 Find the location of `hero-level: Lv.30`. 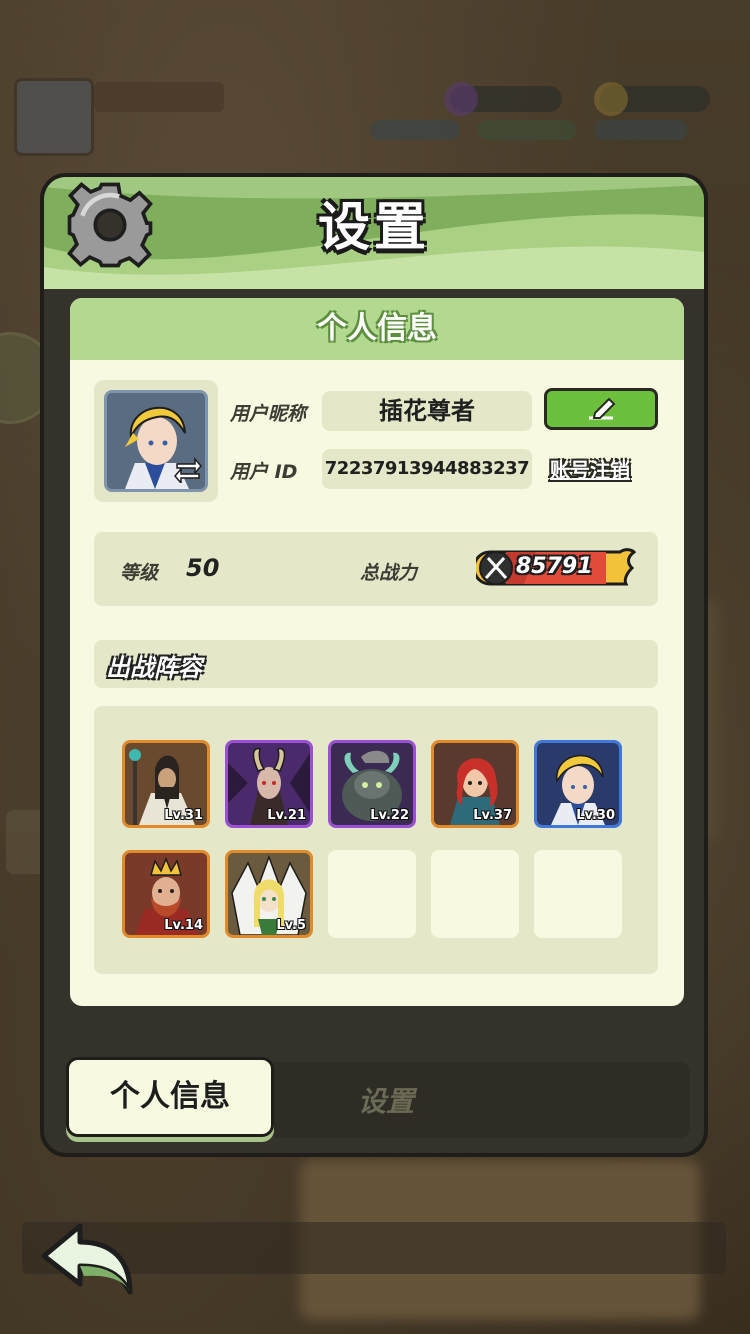

hero-level: Lv.30 is located at coordinates (595, 815).